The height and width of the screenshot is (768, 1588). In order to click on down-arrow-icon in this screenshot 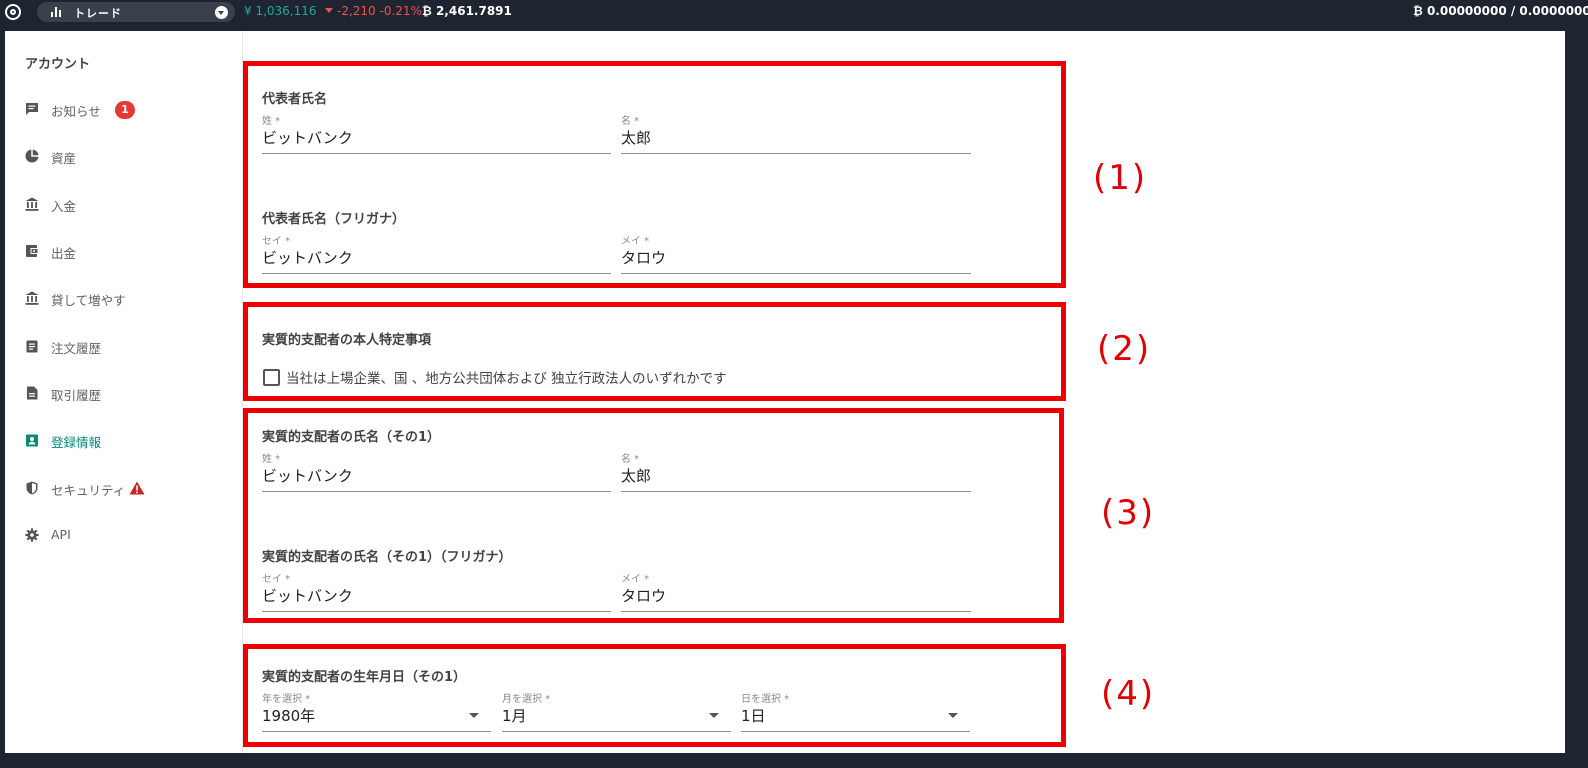, I will do `click(329, 10)`.